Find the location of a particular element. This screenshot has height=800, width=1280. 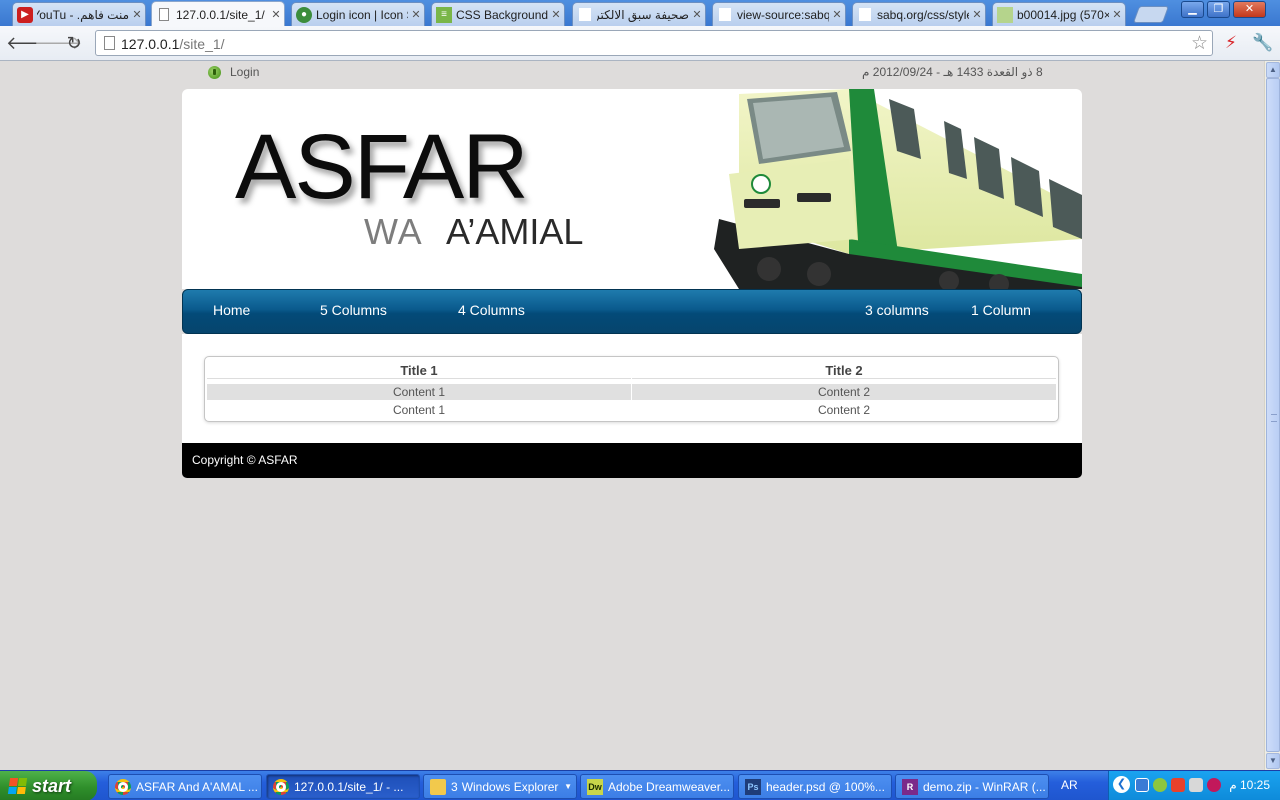

bookmark-star-icon: ☆ is located at coordinates (1199, 43).